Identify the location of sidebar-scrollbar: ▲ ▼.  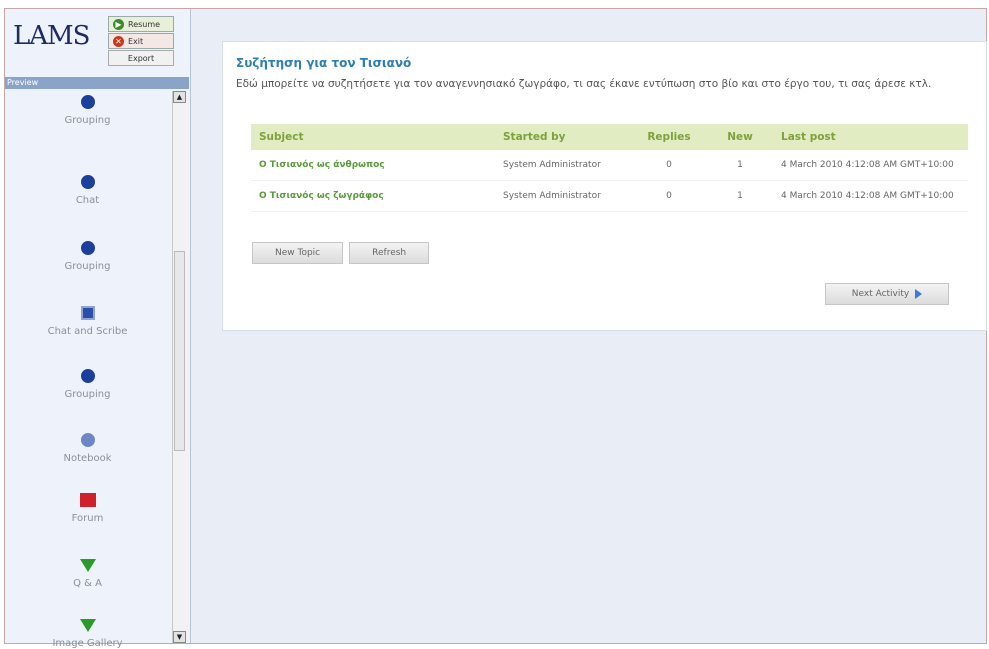
(179, 367).